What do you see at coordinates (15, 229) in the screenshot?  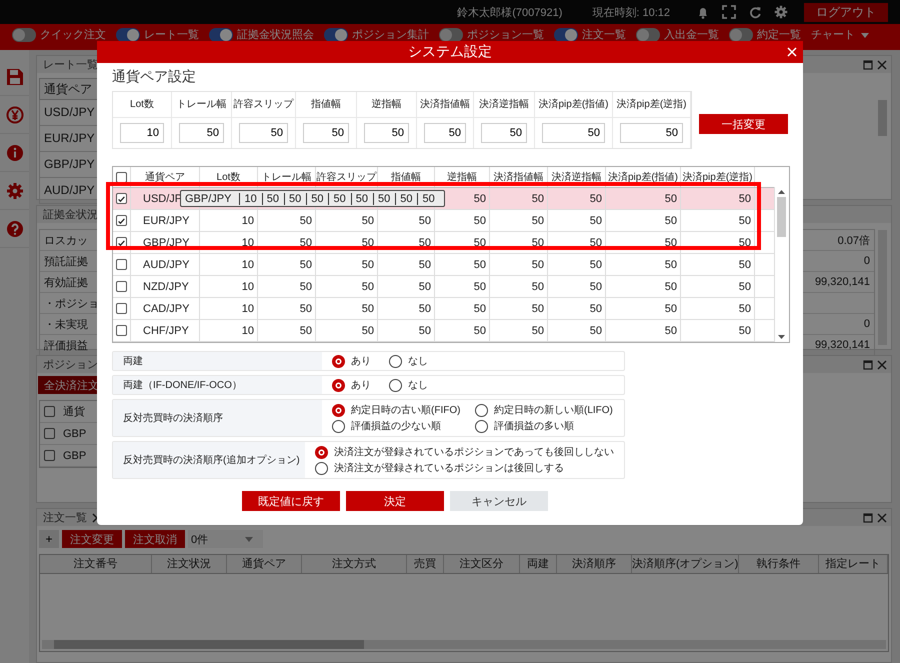 I see `help-icon` at bounding box center [15, 229].